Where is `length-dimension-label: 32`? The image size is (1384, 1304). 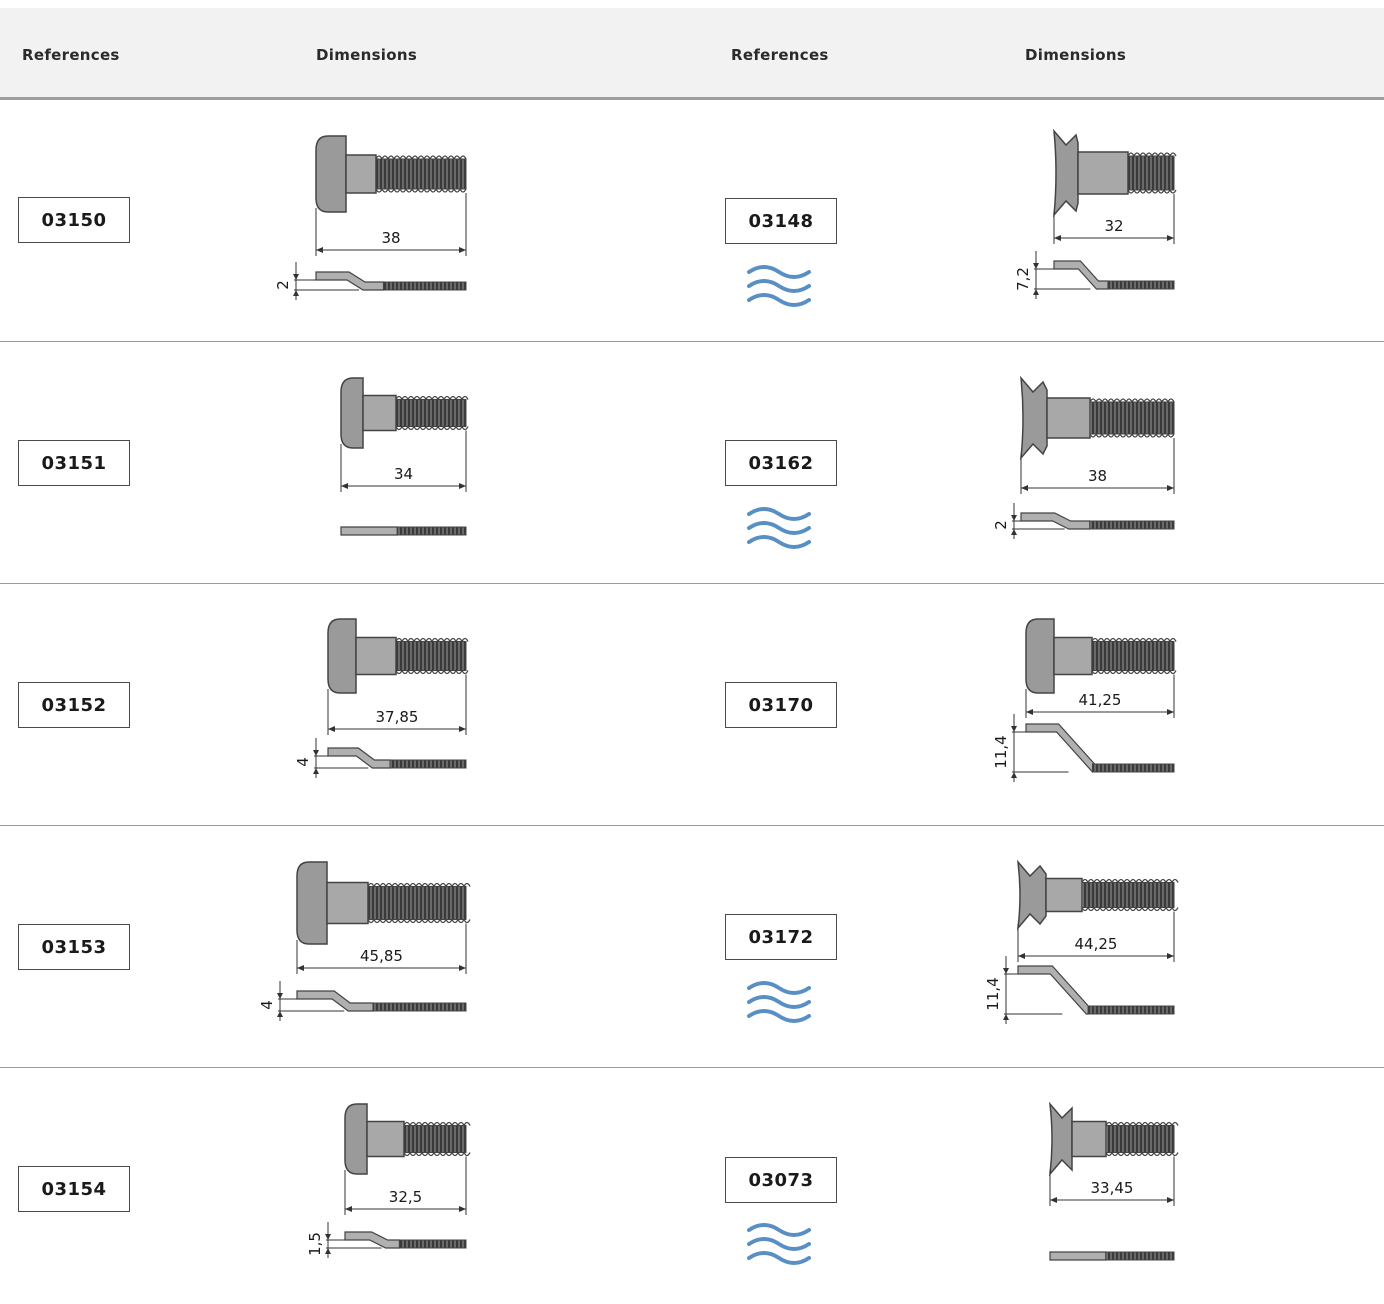
length-dimension-label: 32 is located at coordinates (1113, 226).